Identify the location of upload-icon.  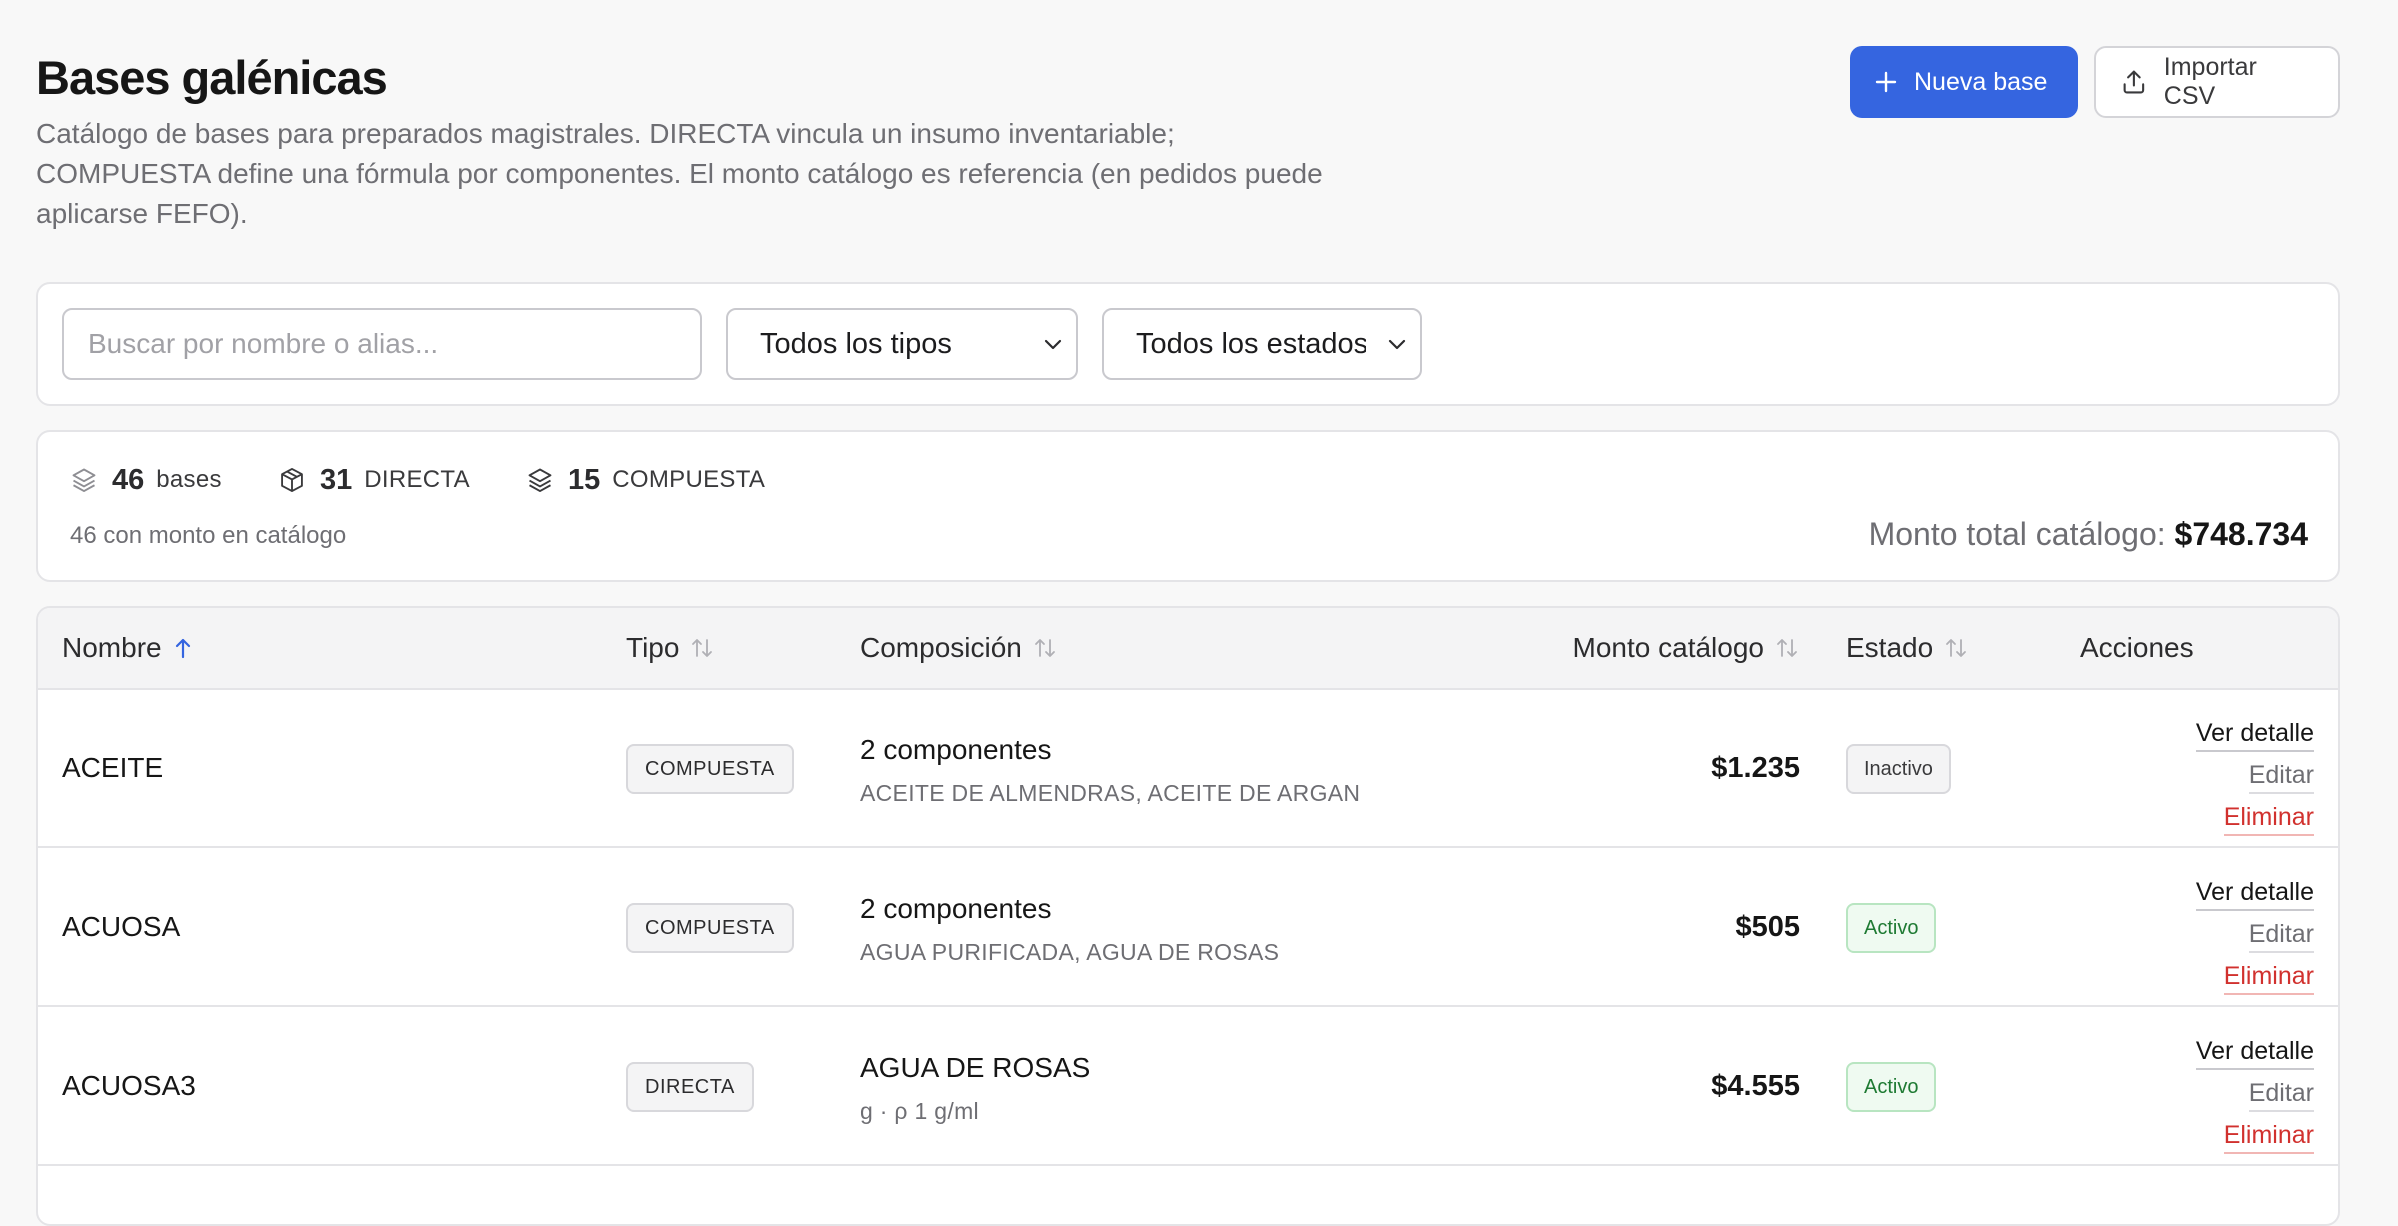
(2134, 82).